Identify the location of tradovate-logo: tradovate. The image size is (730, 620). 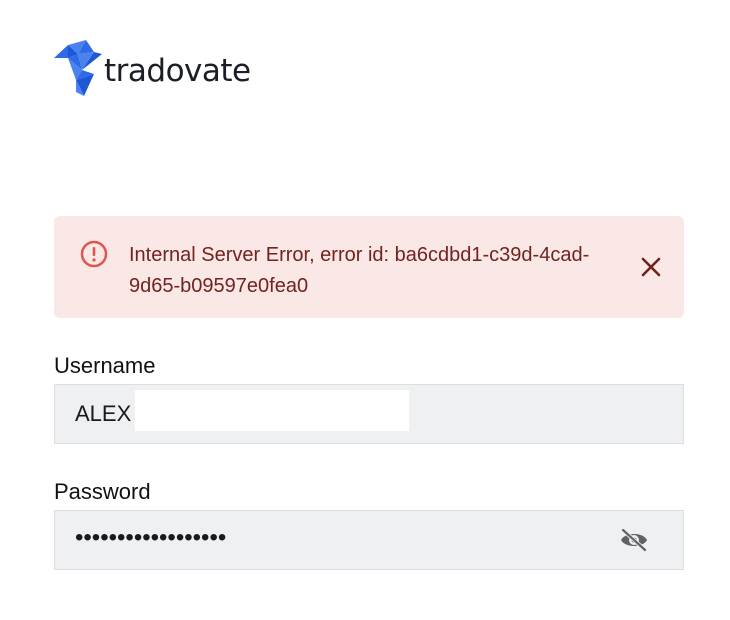
(152, 68).